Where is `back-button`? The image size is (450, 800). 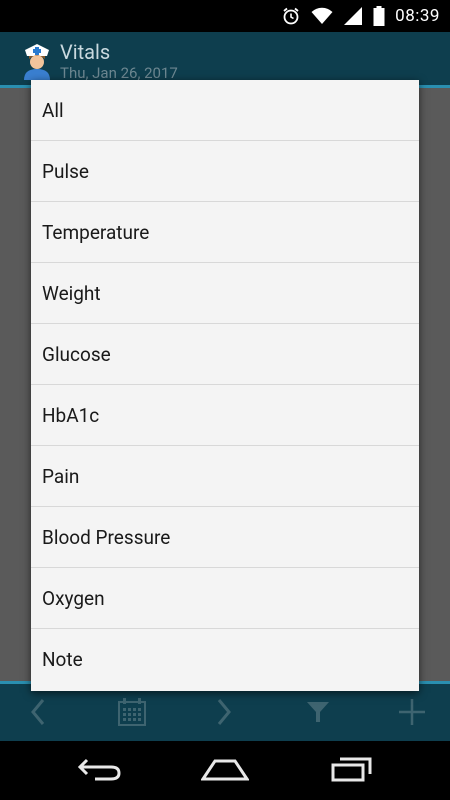 back-button is located at coordinates (100, 771).